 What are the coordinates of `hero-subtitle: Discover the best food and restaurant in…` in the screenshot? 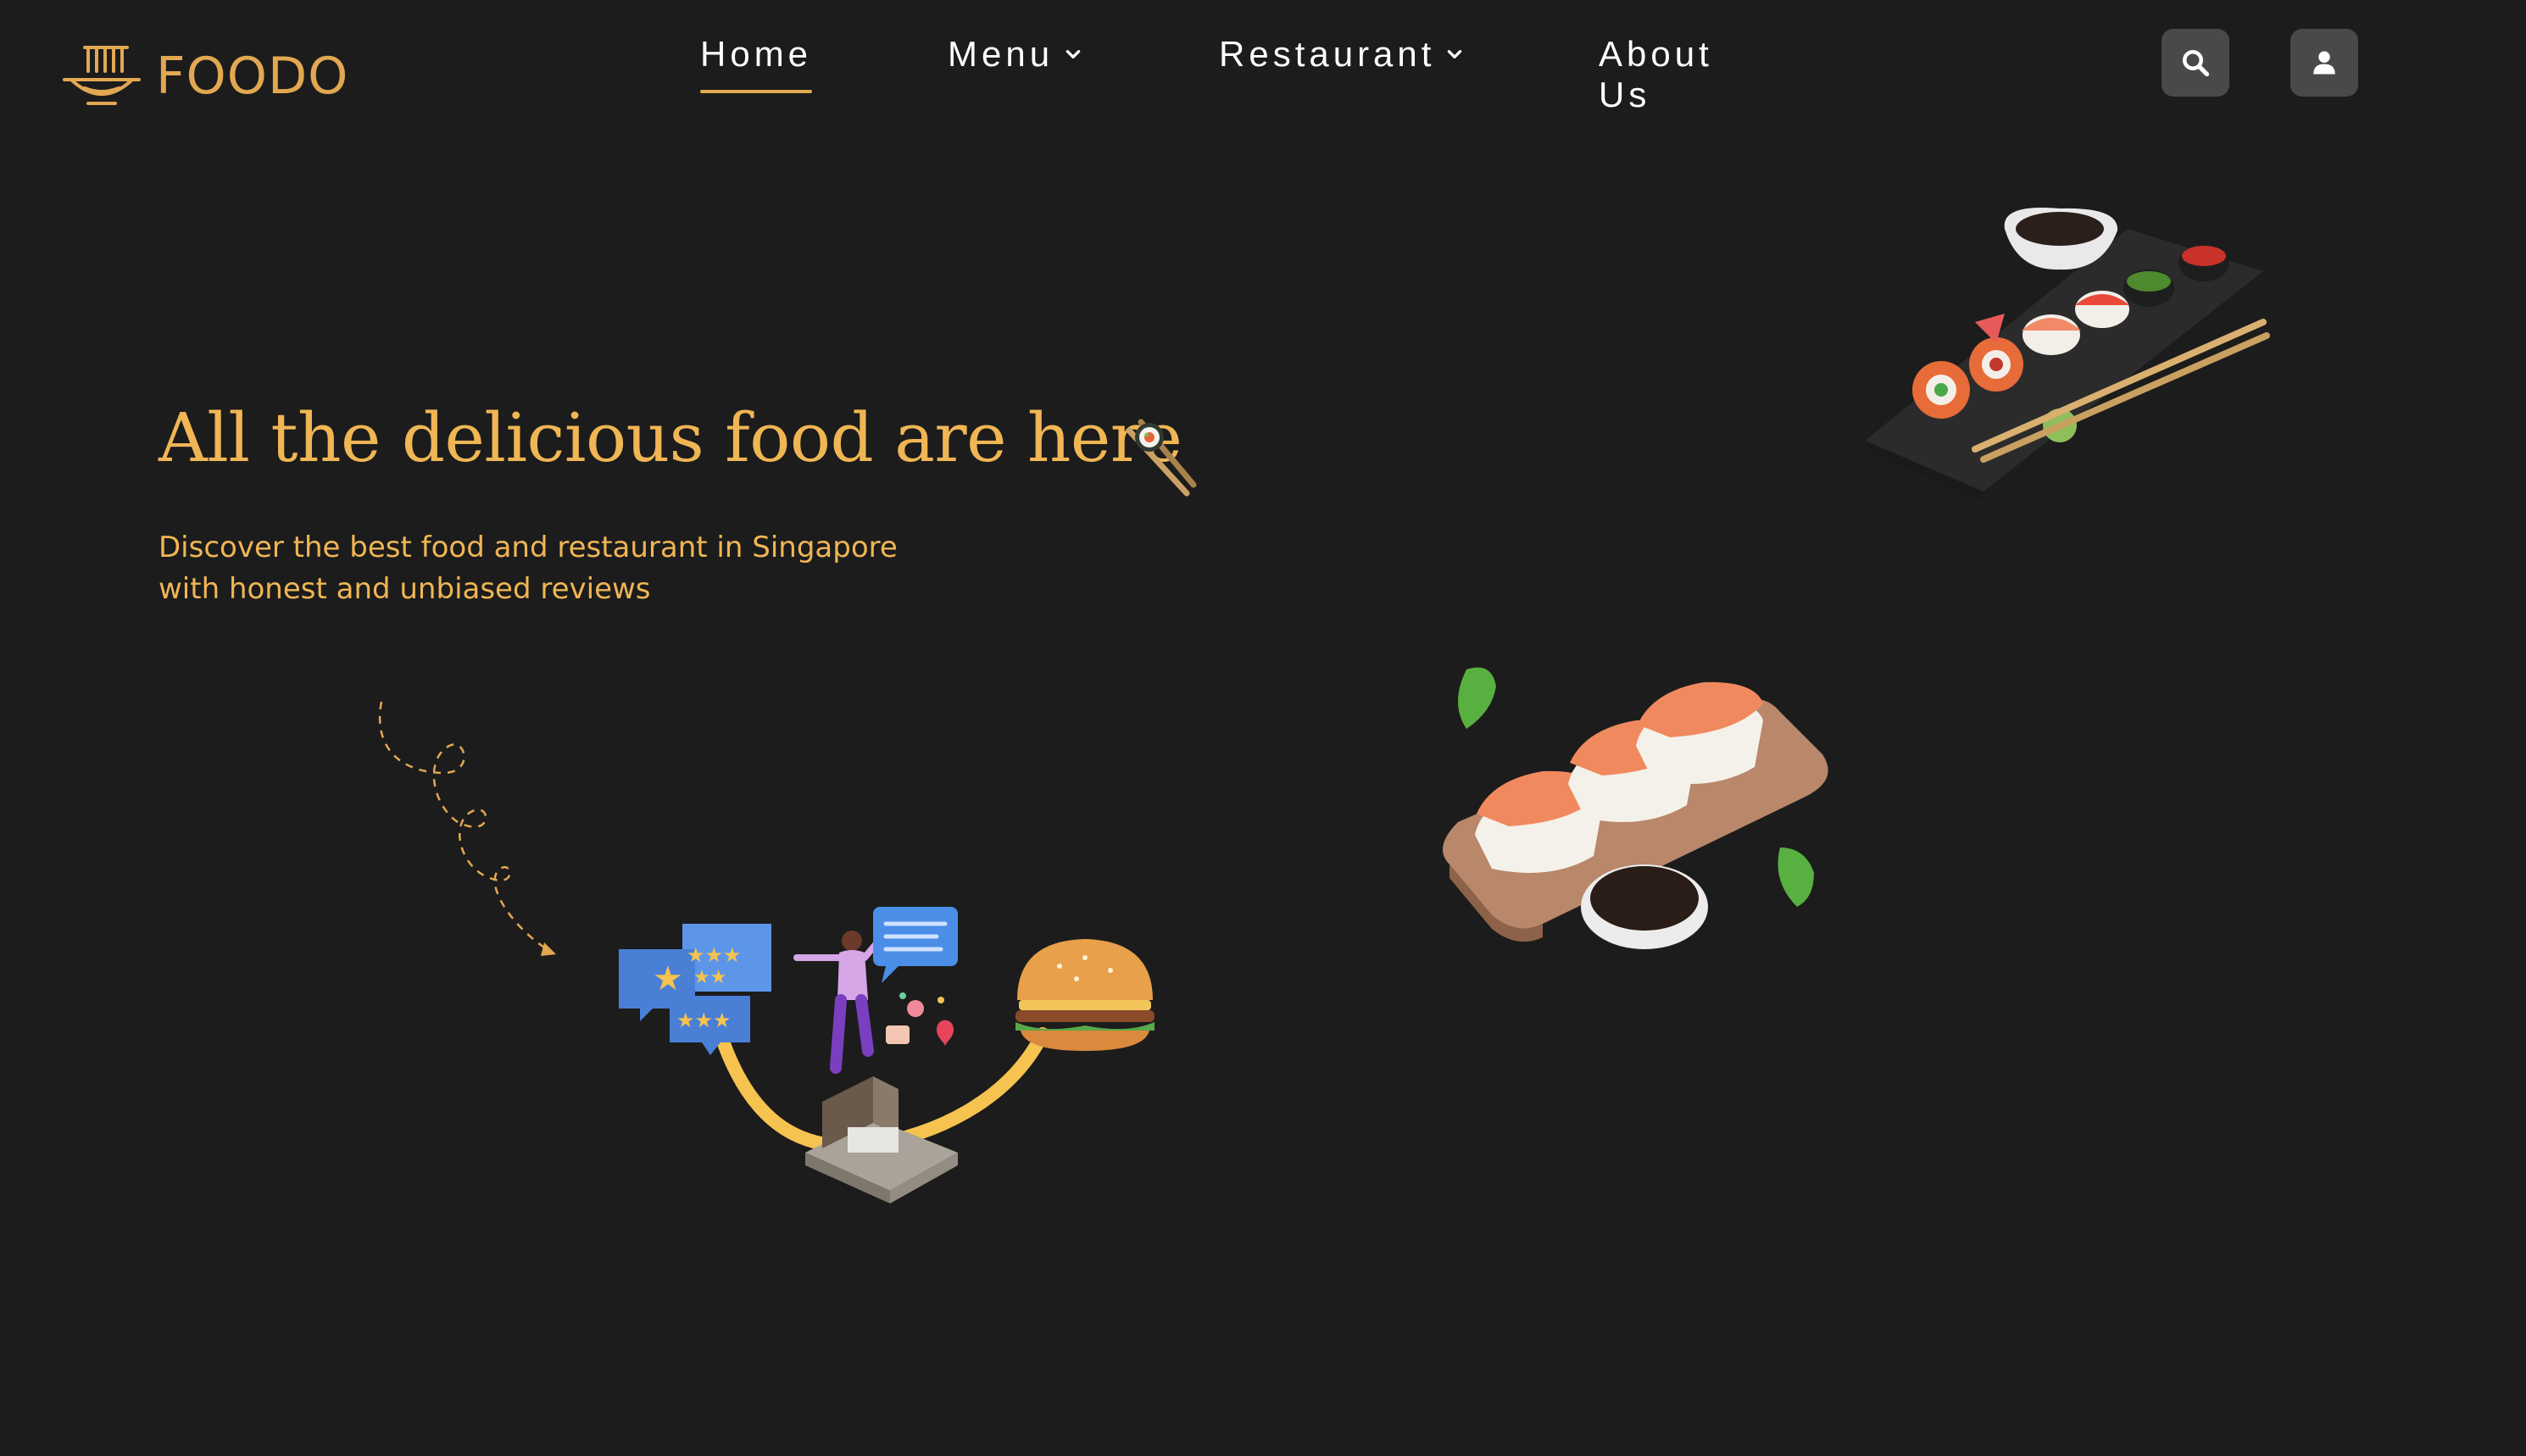 It's located at (540, 568).